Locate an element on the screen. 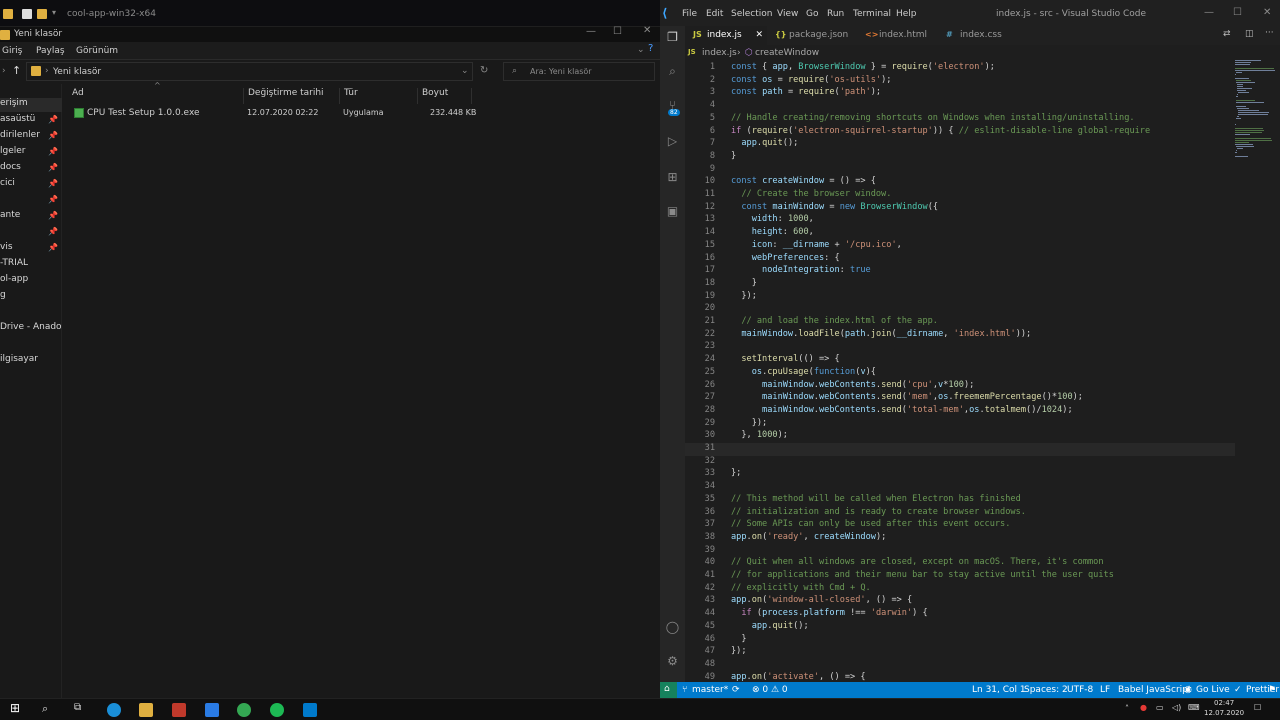 Image resolution: width=1280 pixels, height=720 pixels. task-view-icon: ⧉ is located at coordinates (77, 707).